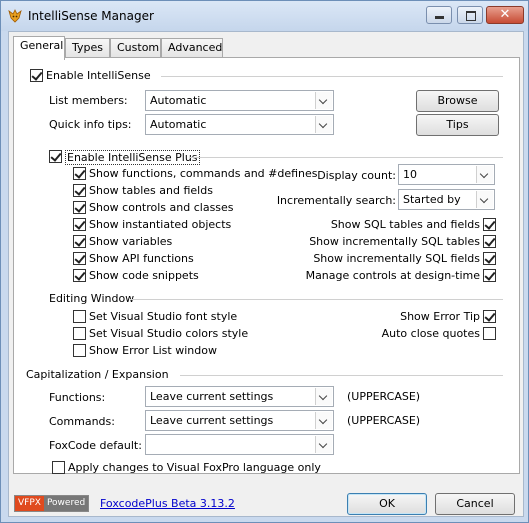 The image size is (529, 523). Describe the element at coordinates (405, 224) in the screenshot. I see `plus-right-option-label: Show SQL tables and fields` at that location.